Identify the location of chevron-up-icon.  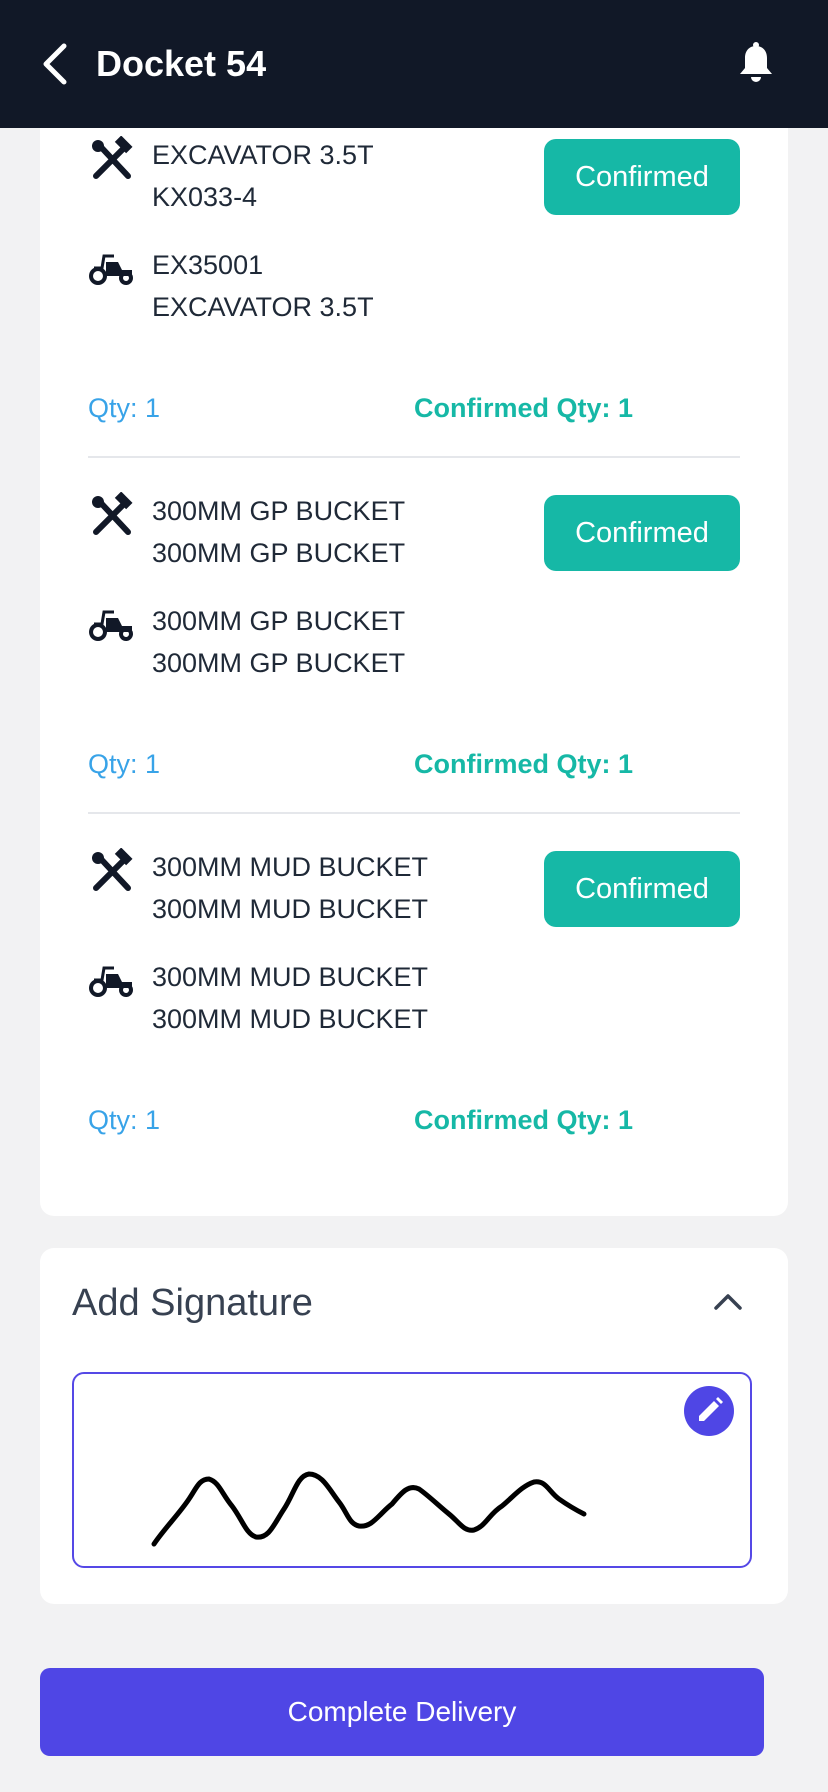
(728, 1302).